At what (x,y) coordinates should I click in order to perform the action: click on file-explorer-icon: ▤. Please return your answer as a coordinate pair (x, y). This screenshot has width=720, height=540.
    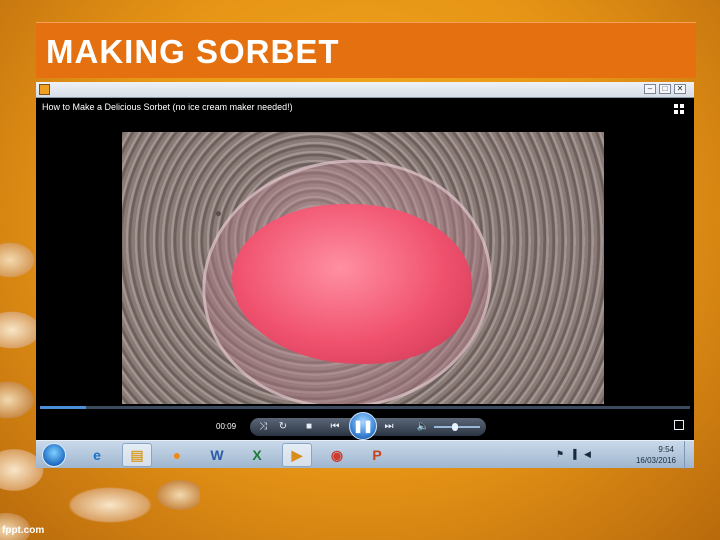
    Looking at the image, I should click on (137, 455).